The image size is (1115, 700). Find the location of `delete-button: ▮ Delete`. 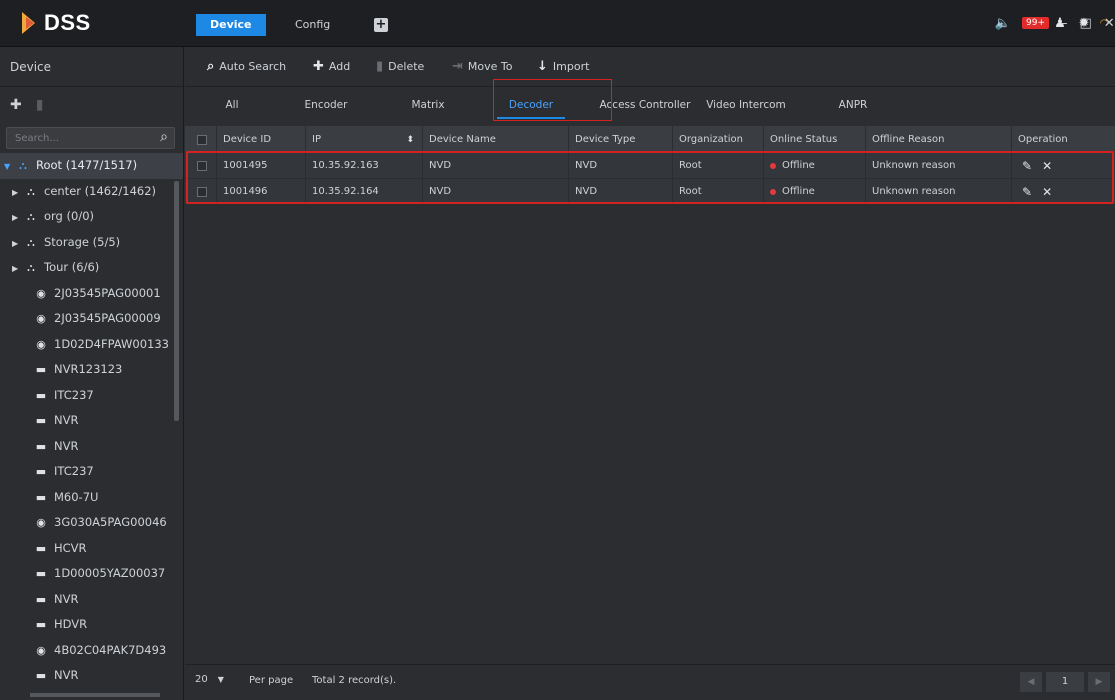

delete-button: ▮ Delete is located at coordinates (400, 67).